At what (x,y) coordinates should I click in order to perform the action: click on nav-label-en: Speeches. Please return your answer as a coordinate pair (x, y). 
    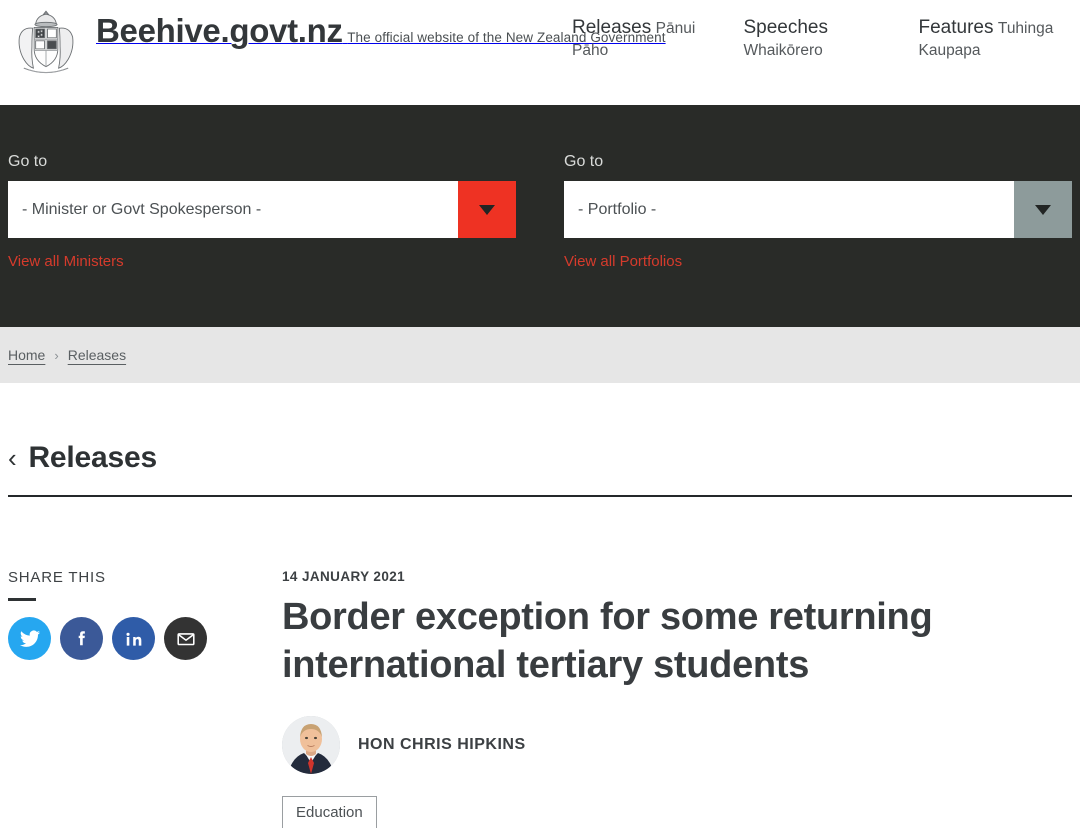
    Looking at the image, I should click on (785, 27).